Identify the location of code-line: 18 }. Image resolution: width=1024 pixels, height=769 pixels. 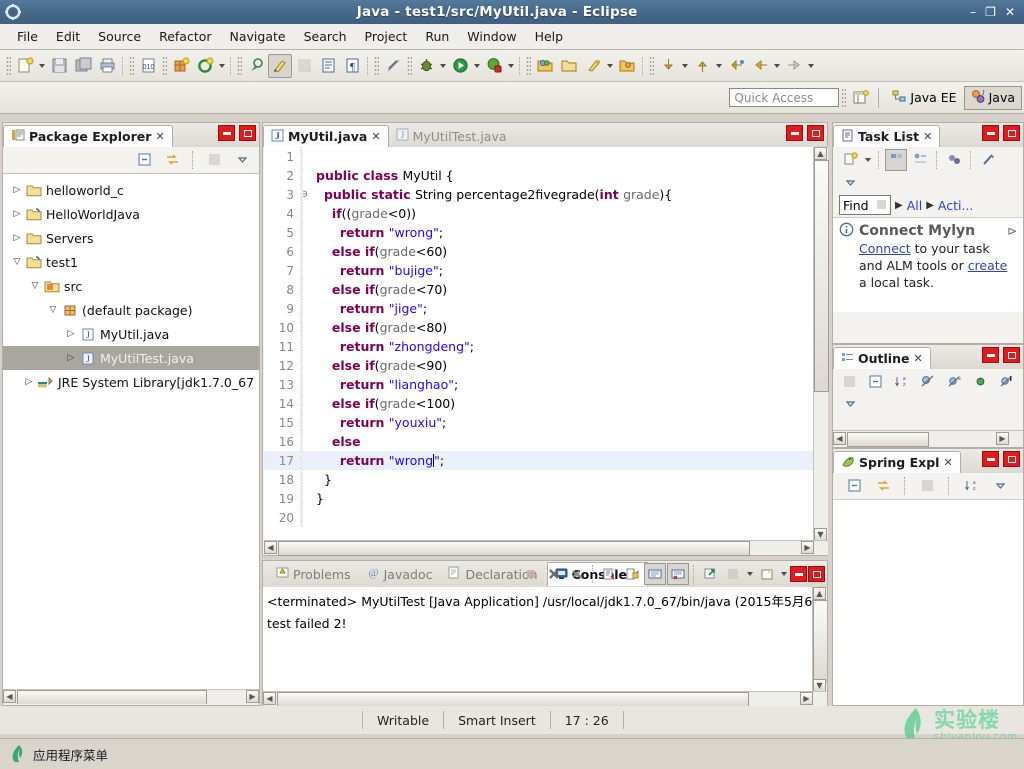
(539, 479).